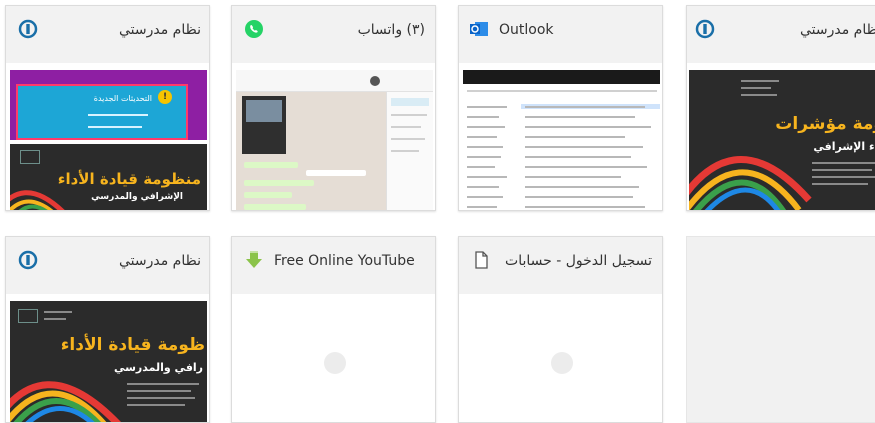 The height and width of the screenshot is (423, 875). I want to click on tile-title: (٣) واتساب, so click(391, 30).